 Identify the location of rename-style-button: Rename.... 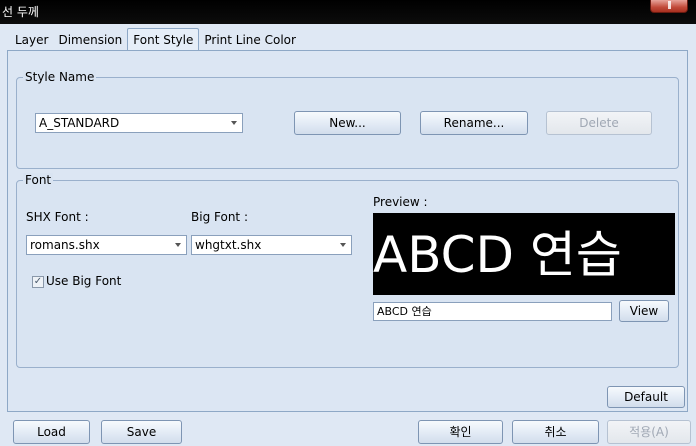
(474, 123).